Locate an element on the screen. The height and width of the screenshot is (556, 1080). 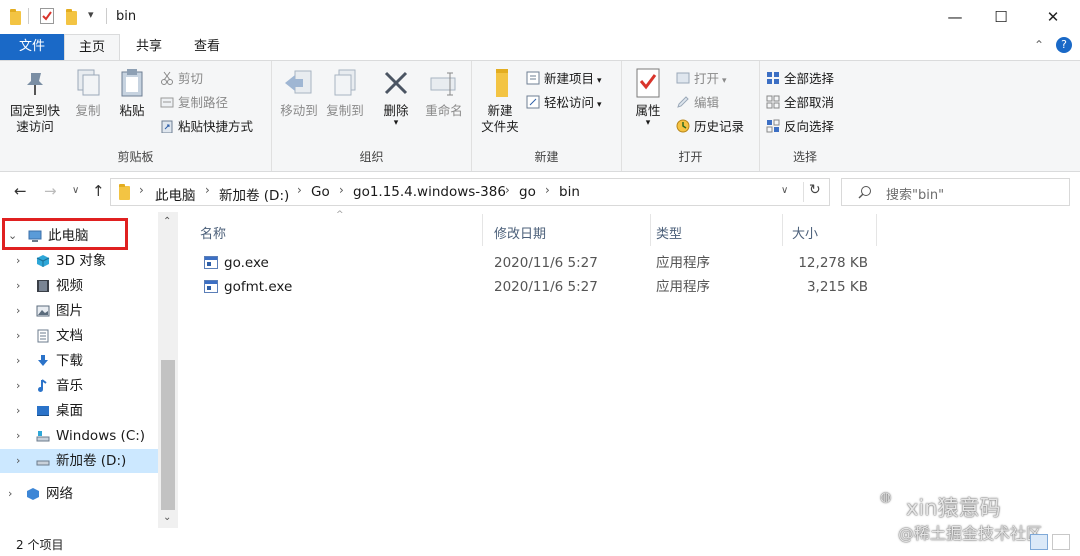
nav-item-drive-c: › Windows (C:) is located at coordinates (79, 436).